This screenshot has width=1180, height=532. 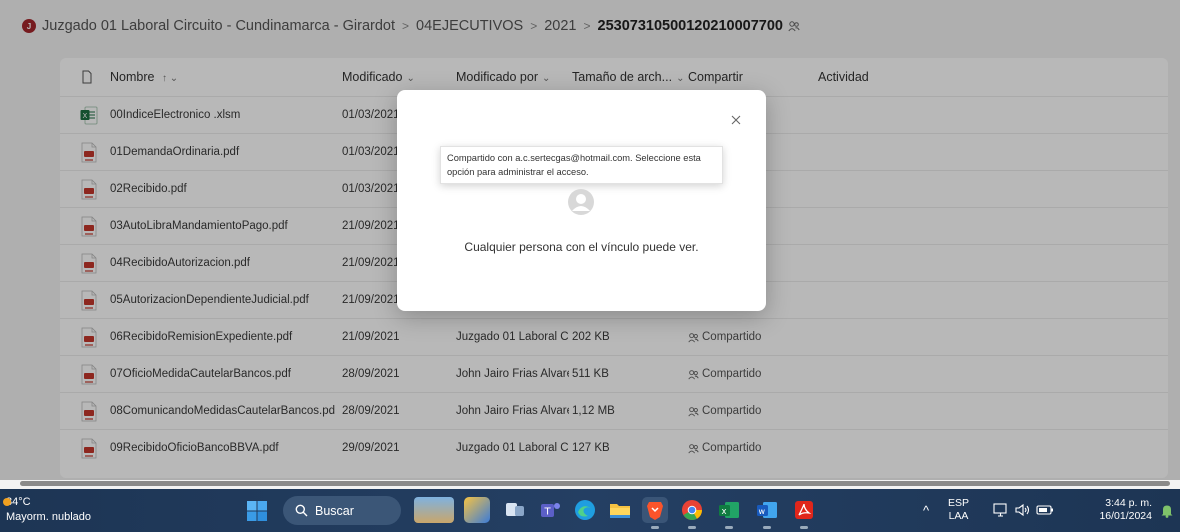 What do you see at coordinates (1023, 510) in the screenshot?
I see `volume-icon` at bounding box center [1023, 510].